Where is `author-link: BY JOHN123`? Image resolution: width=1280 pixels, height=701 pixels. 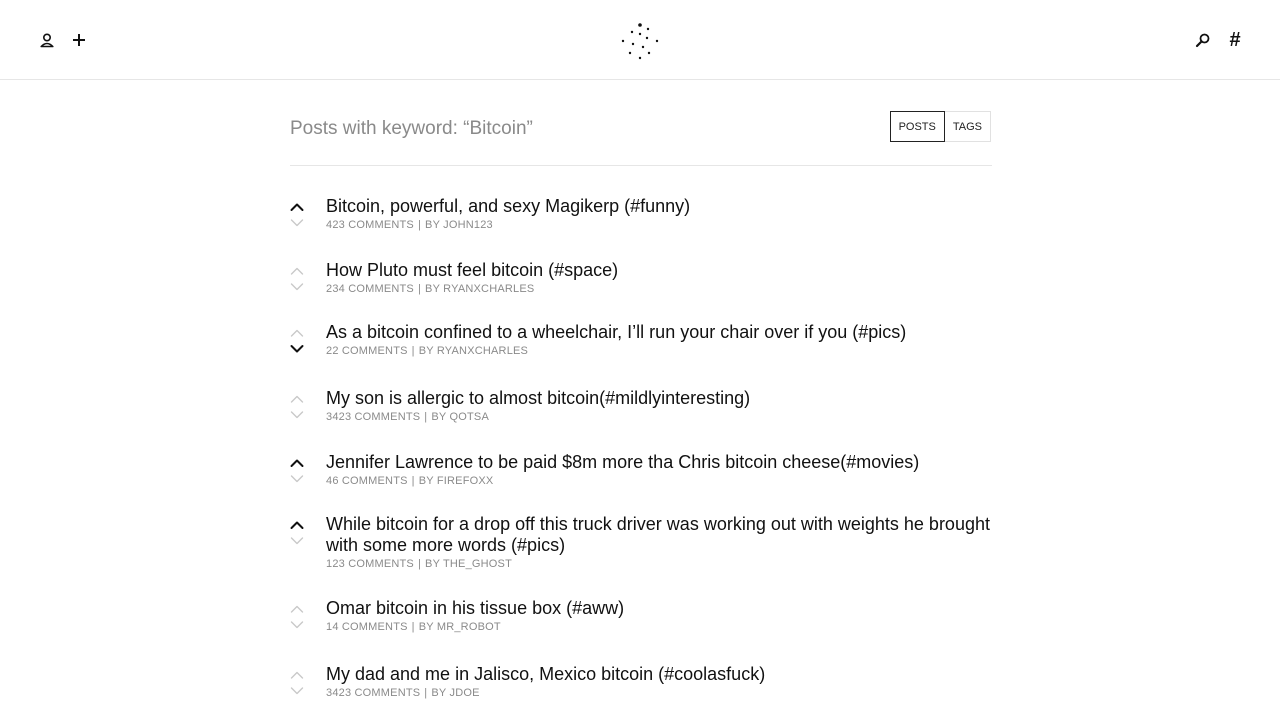 author-link: BY JOHN123 is located at coordinates (459, 225).